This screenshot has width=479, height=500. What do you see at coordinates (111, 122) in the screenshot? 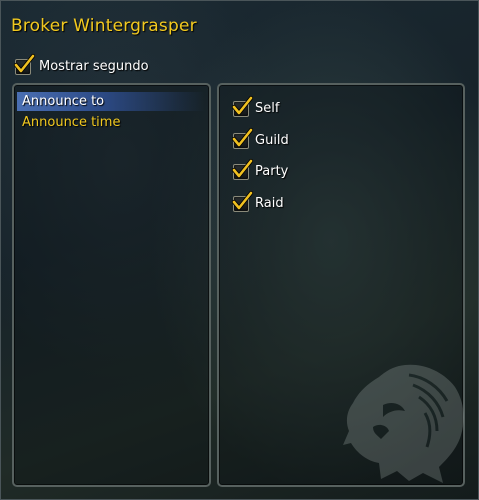
I see `tree-item-announce-time: Announce time` at bounding box center [111, 122].